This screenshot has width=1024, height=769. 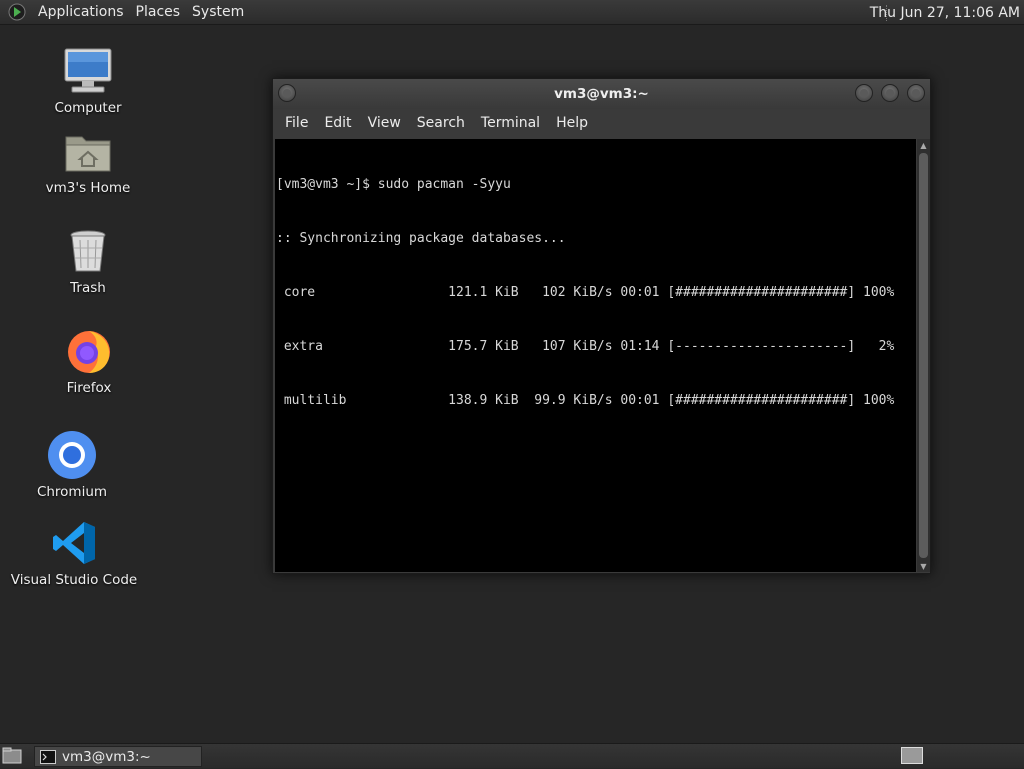 I want to click on workspace-switcher, so click(x=912, y=755).